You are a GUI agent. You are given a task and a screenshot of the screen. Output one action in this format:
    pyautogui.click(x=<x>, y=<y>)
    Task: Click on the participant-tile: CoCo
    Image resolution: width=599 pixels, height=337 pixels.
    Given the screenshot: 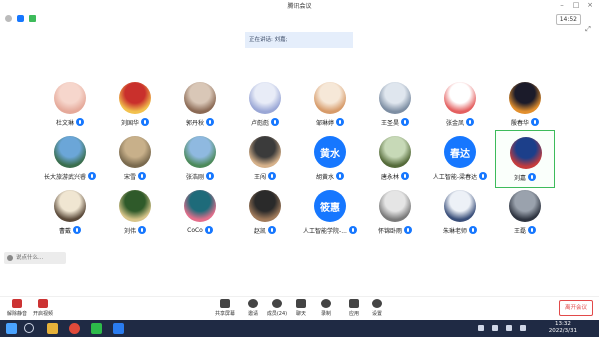 What is the action you would take?
    pyautogui.click(x=200, y=213)
    